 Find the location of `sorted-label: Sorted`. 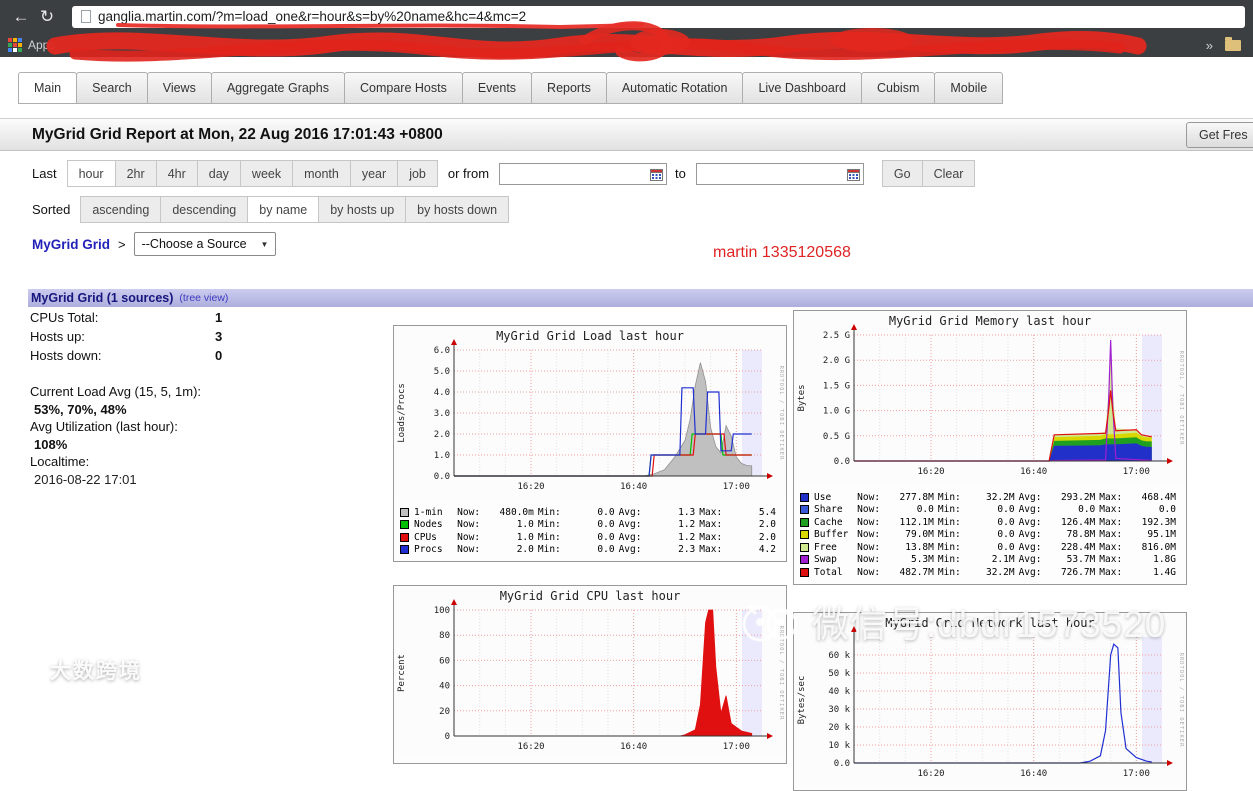

sorted-label: Sorted is located at coordinates (51, 209).